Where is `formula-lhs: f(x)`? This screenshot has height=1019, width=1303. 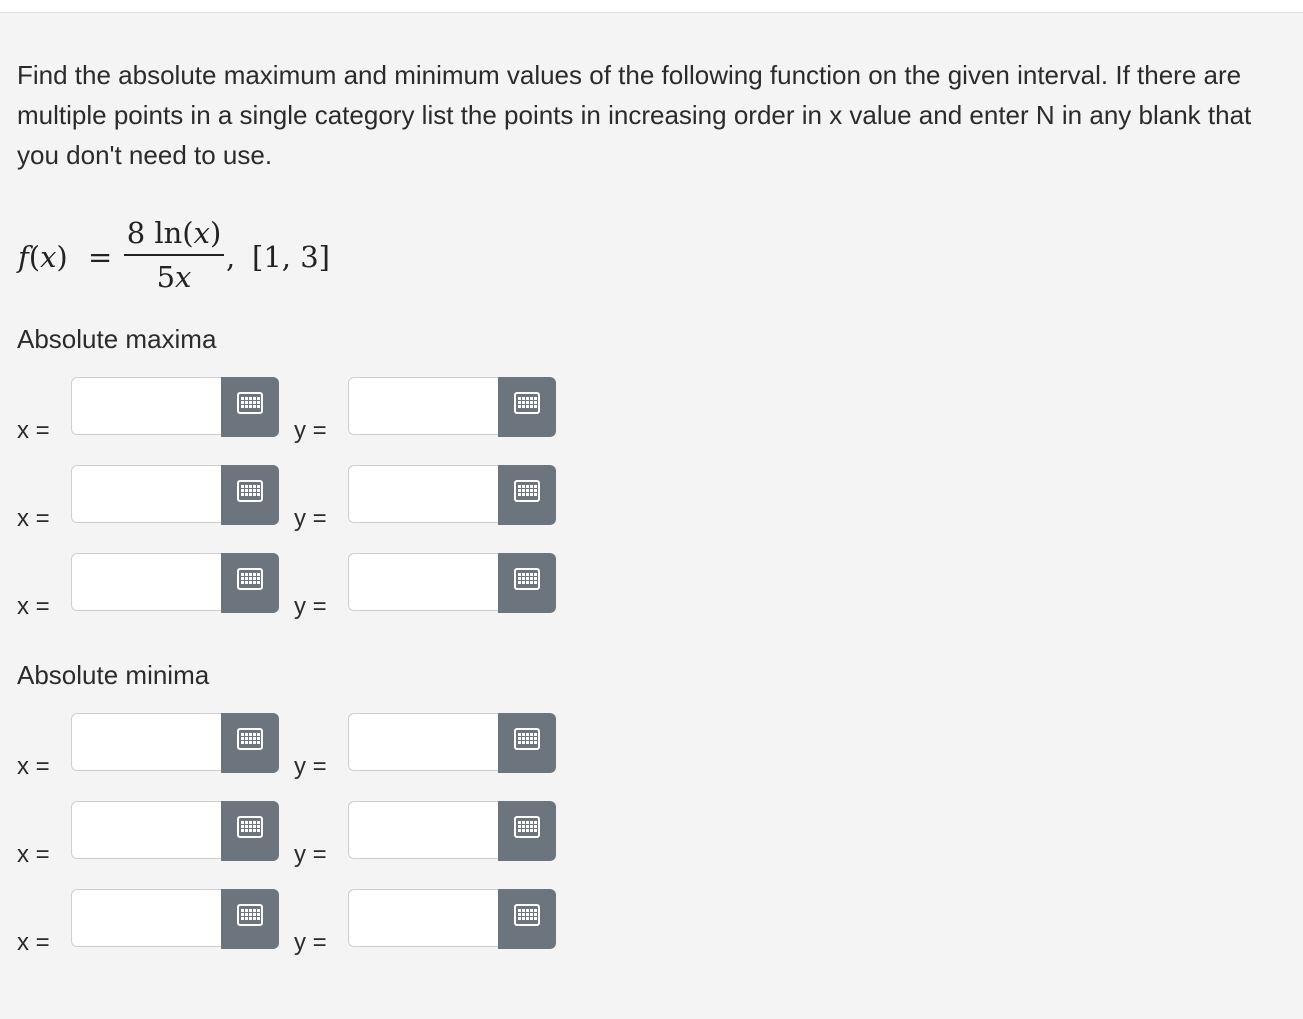
formula-lhs: f(x) is located at coordinates (43, 257).